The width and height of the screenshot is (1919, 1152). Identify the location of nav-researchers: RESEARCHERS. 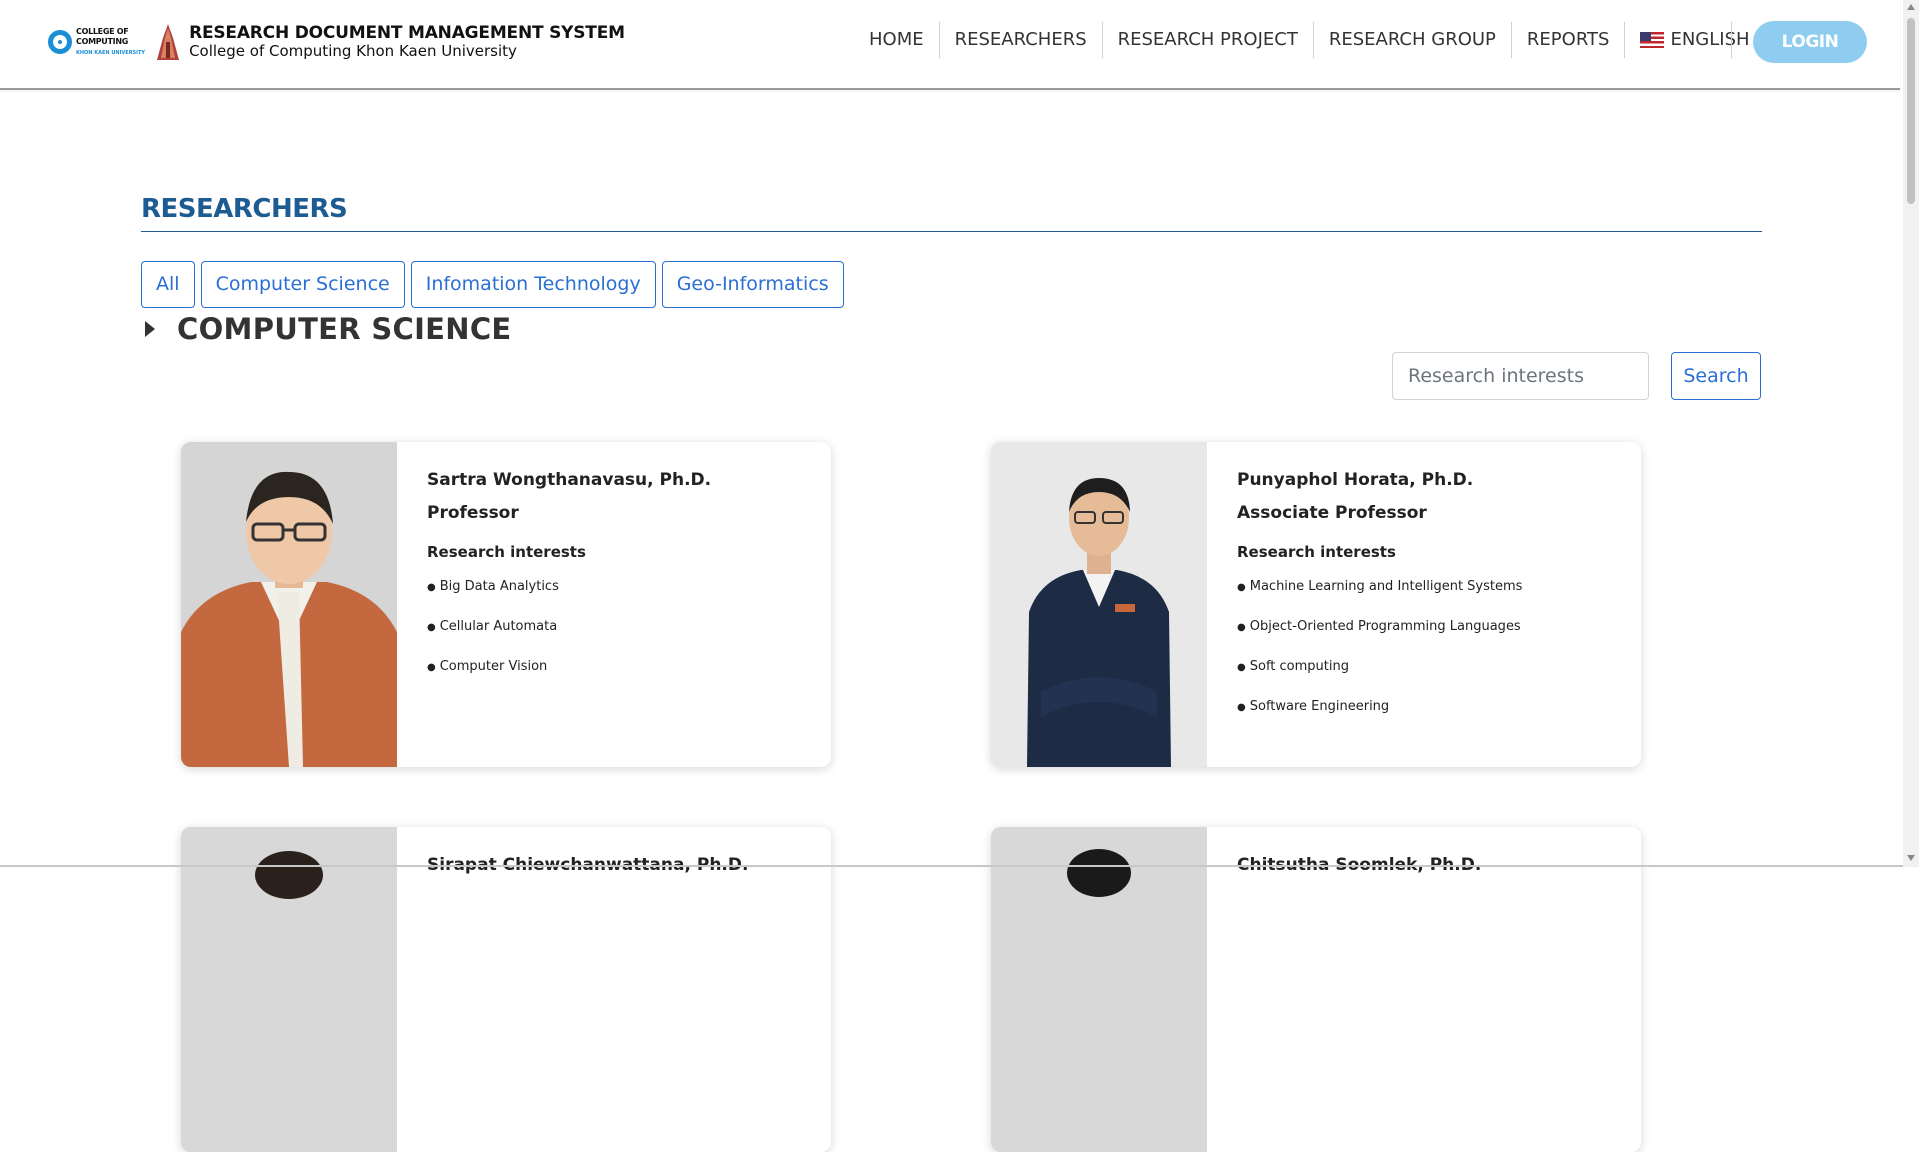
(1021, 40).